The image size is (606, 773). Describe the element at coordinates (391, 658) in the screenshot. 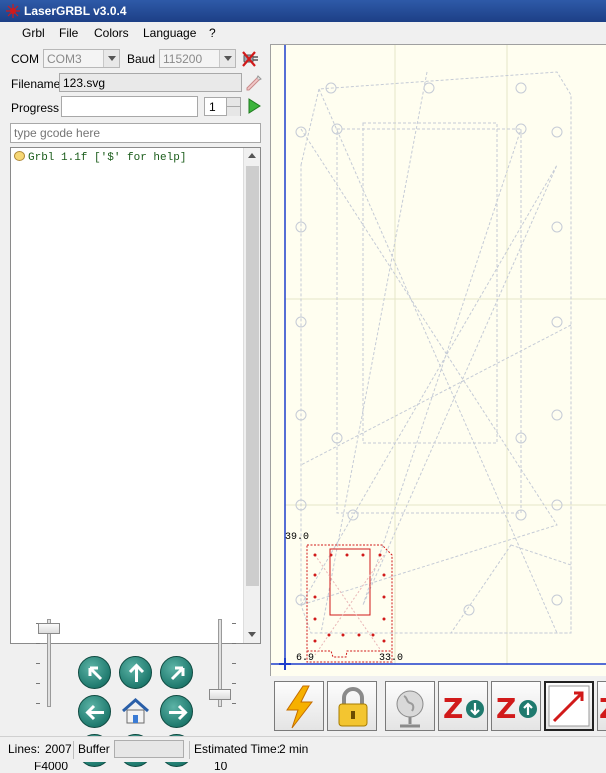

I see `dimension-label-right: 33.0` at that location.